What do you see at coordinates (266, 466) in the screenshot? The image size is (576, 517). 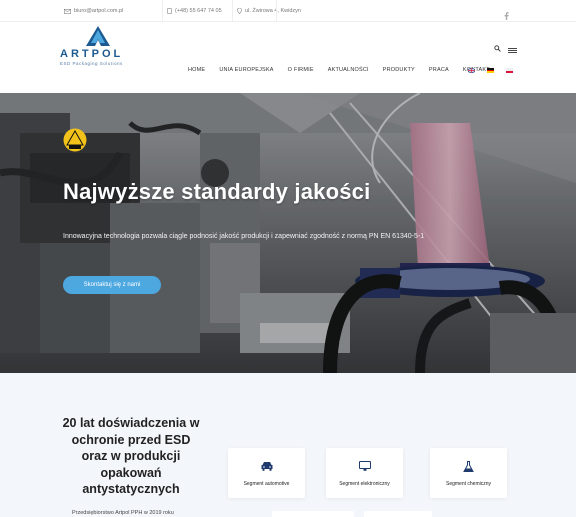 I see `car-icon` at bounding box center [266, 466].